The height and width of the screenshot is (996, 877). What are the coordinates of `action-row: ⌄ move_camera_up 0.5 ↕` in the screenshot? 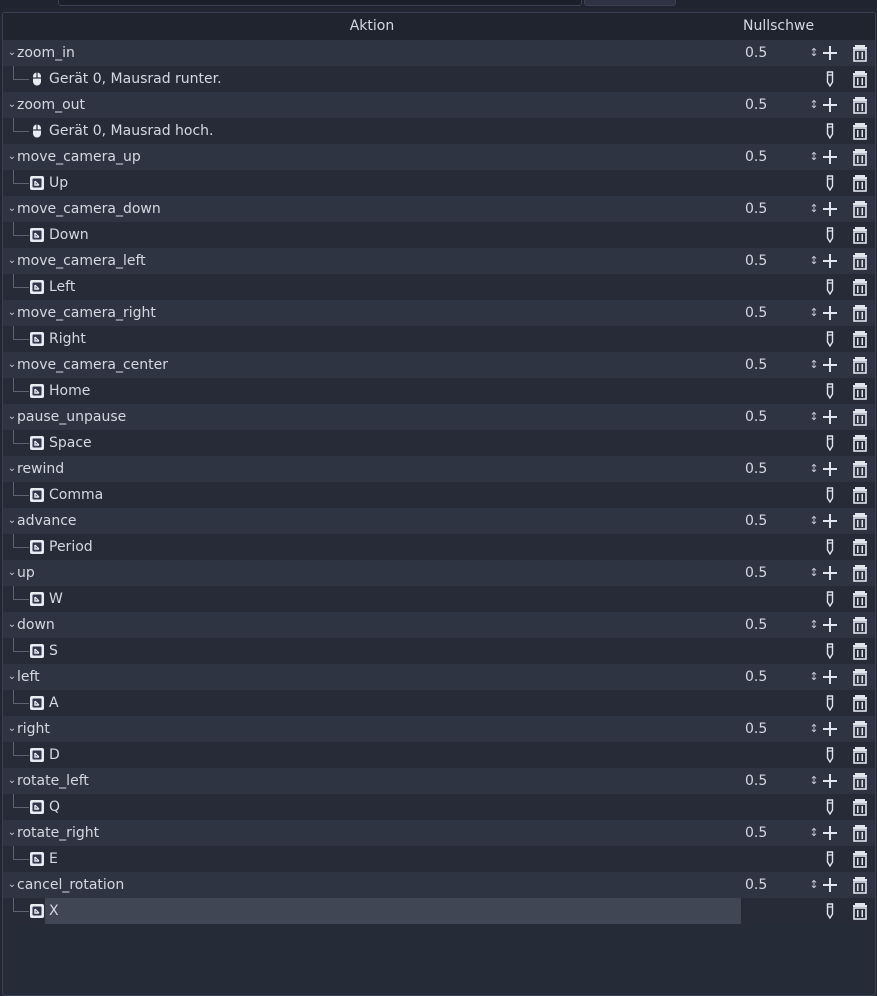 It's located at (439, 157).